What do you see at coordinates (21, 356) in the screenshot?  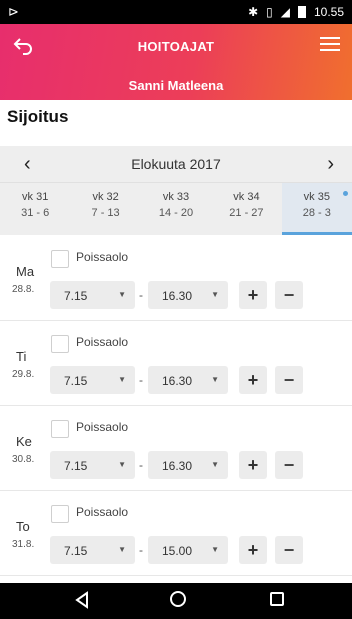 I see `day-name: Ti` at bounding box center [21, 356].